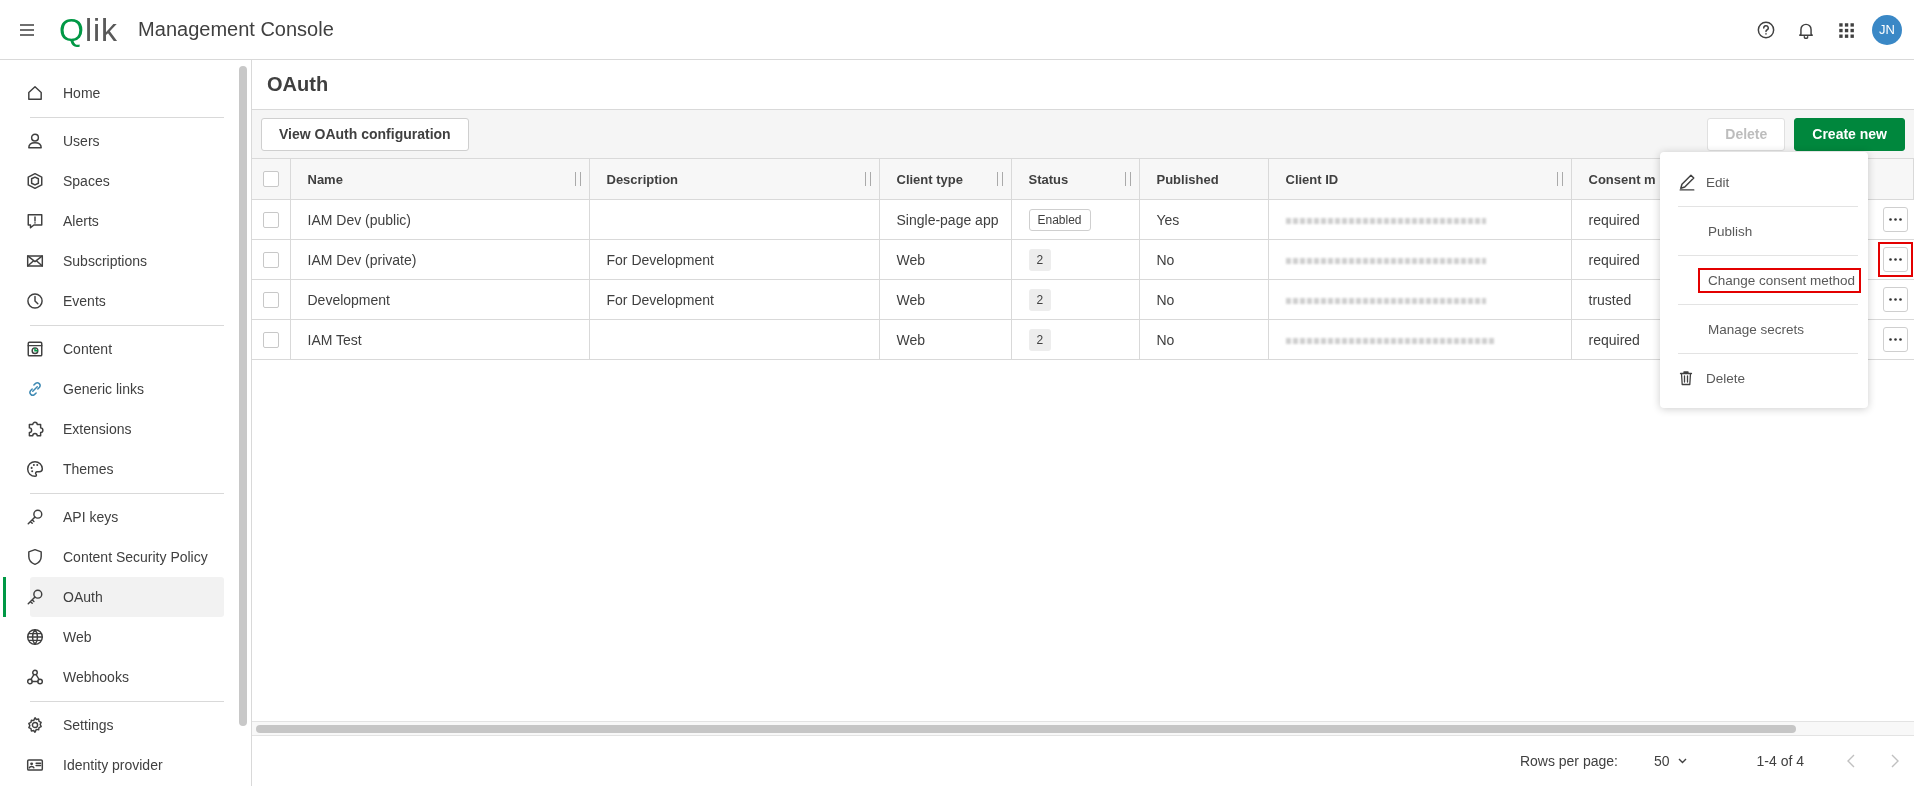 This screenshot has height=786, width=1914. I want to click on clock-icon, so click(35, 301).